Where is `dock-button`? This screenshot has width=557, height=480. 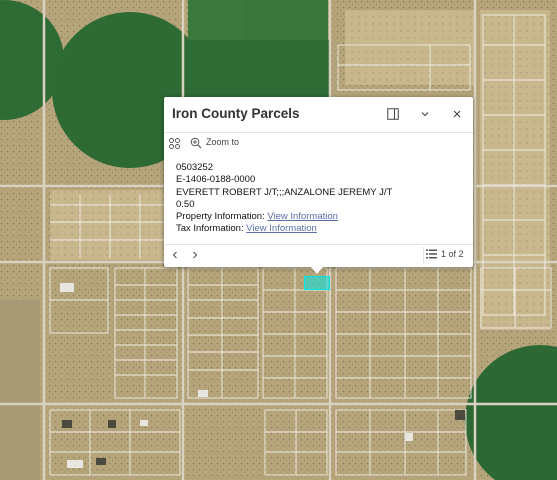 dock-button is located at coordinates (393, 114).